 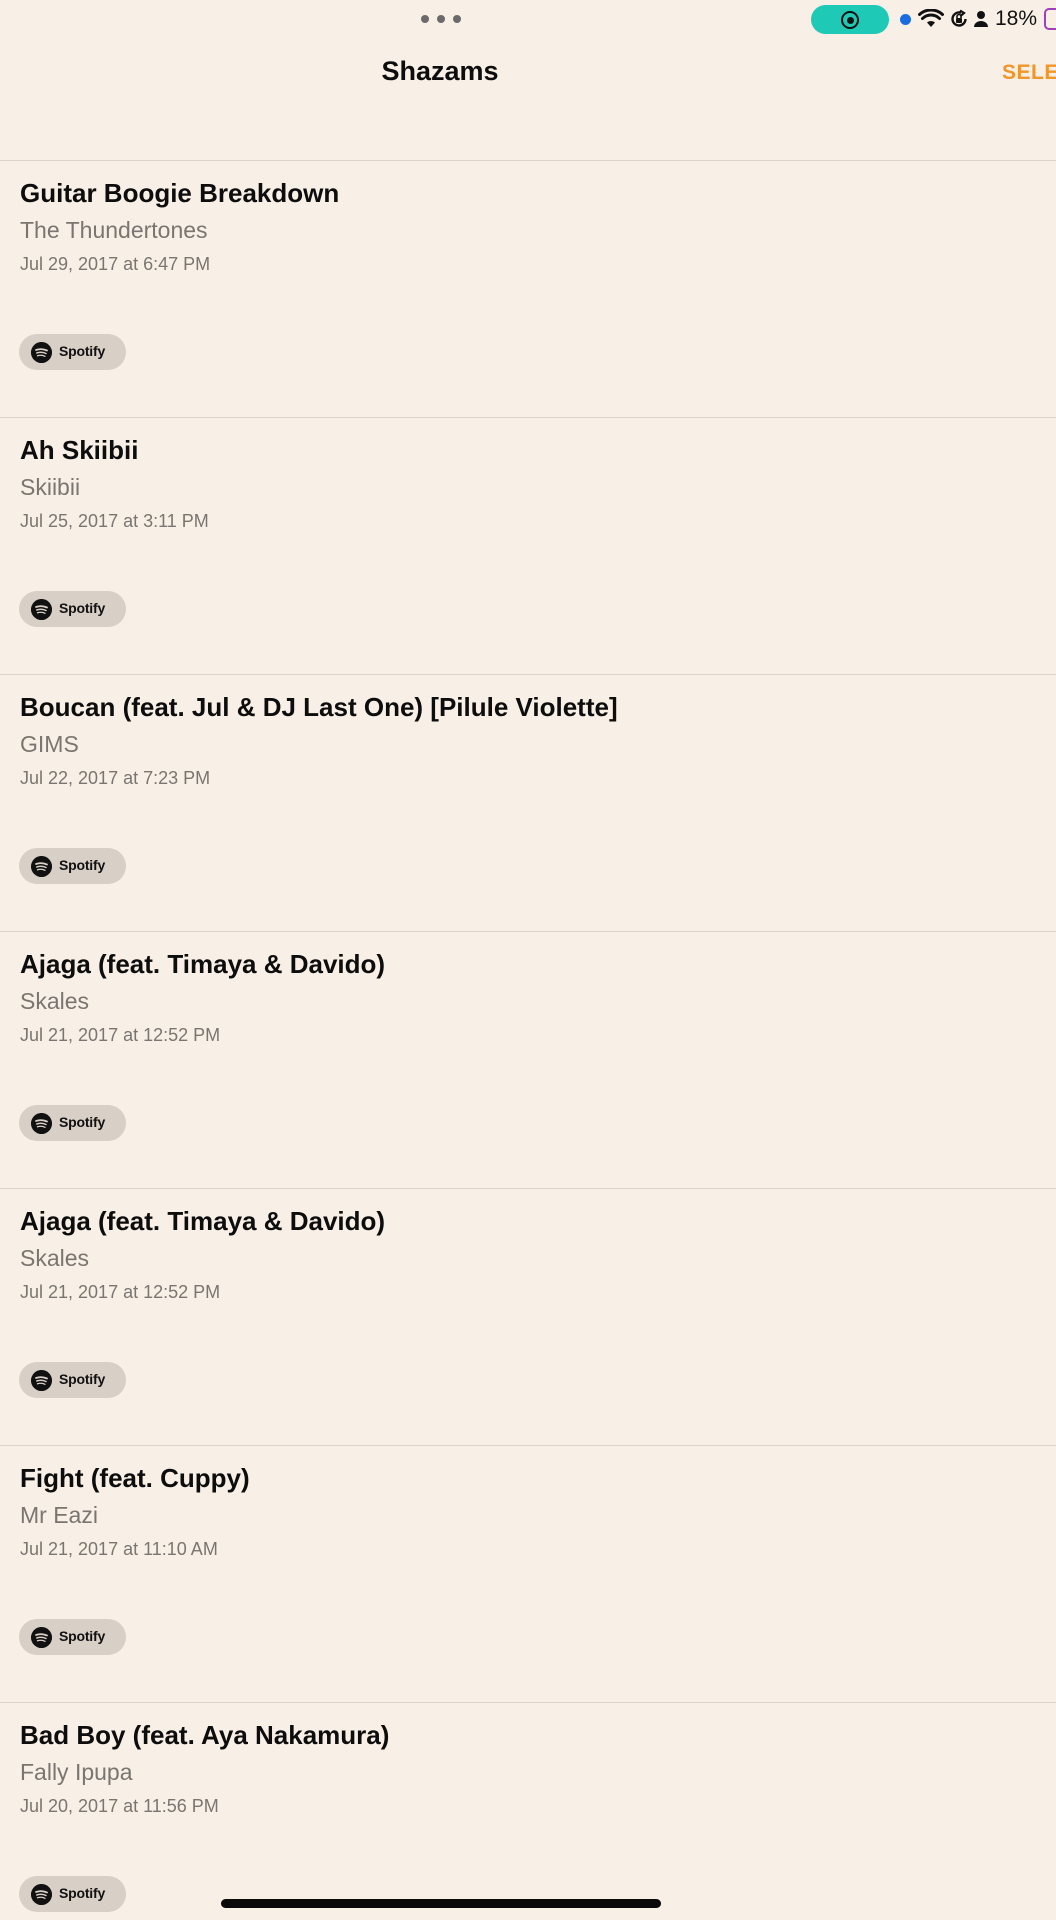 I want to click on select-button: SELE, so click(x=1029, y=73).